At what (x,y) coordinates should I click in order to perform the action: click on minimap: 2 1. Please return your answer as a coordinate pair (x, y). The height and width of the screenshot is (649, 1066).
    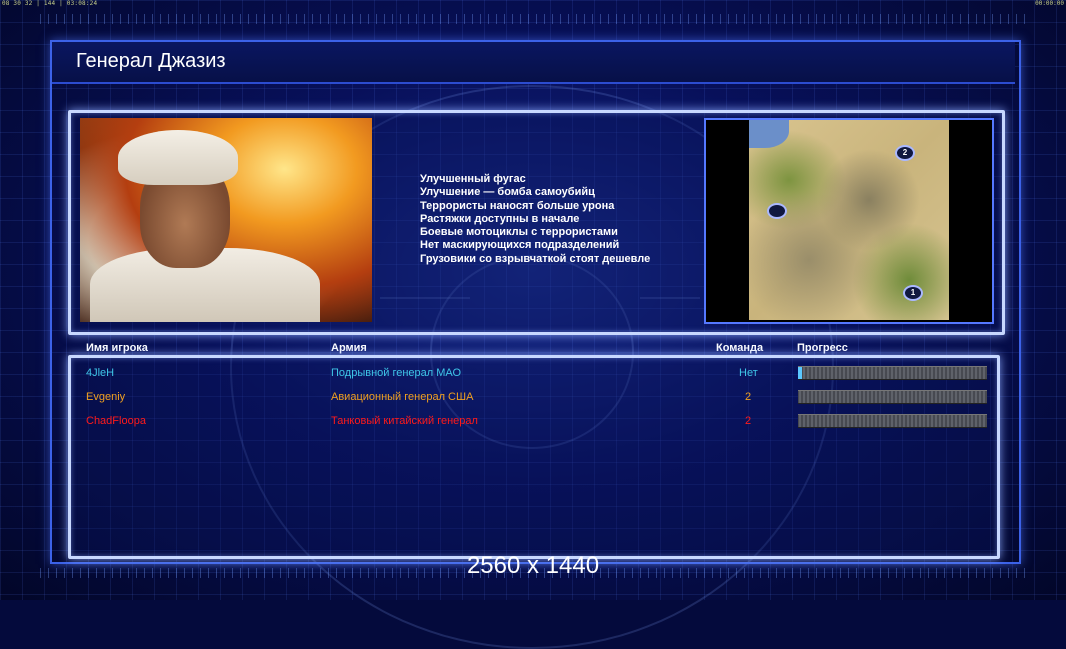
    Looking at the image, I should click on (849, 221).